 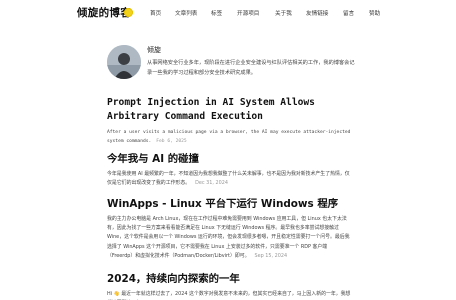 What do you see at coordinates (317, 13) in the screenshot?
I see `nav-item-friends: 友情链接` at bounding box center [317, 13].